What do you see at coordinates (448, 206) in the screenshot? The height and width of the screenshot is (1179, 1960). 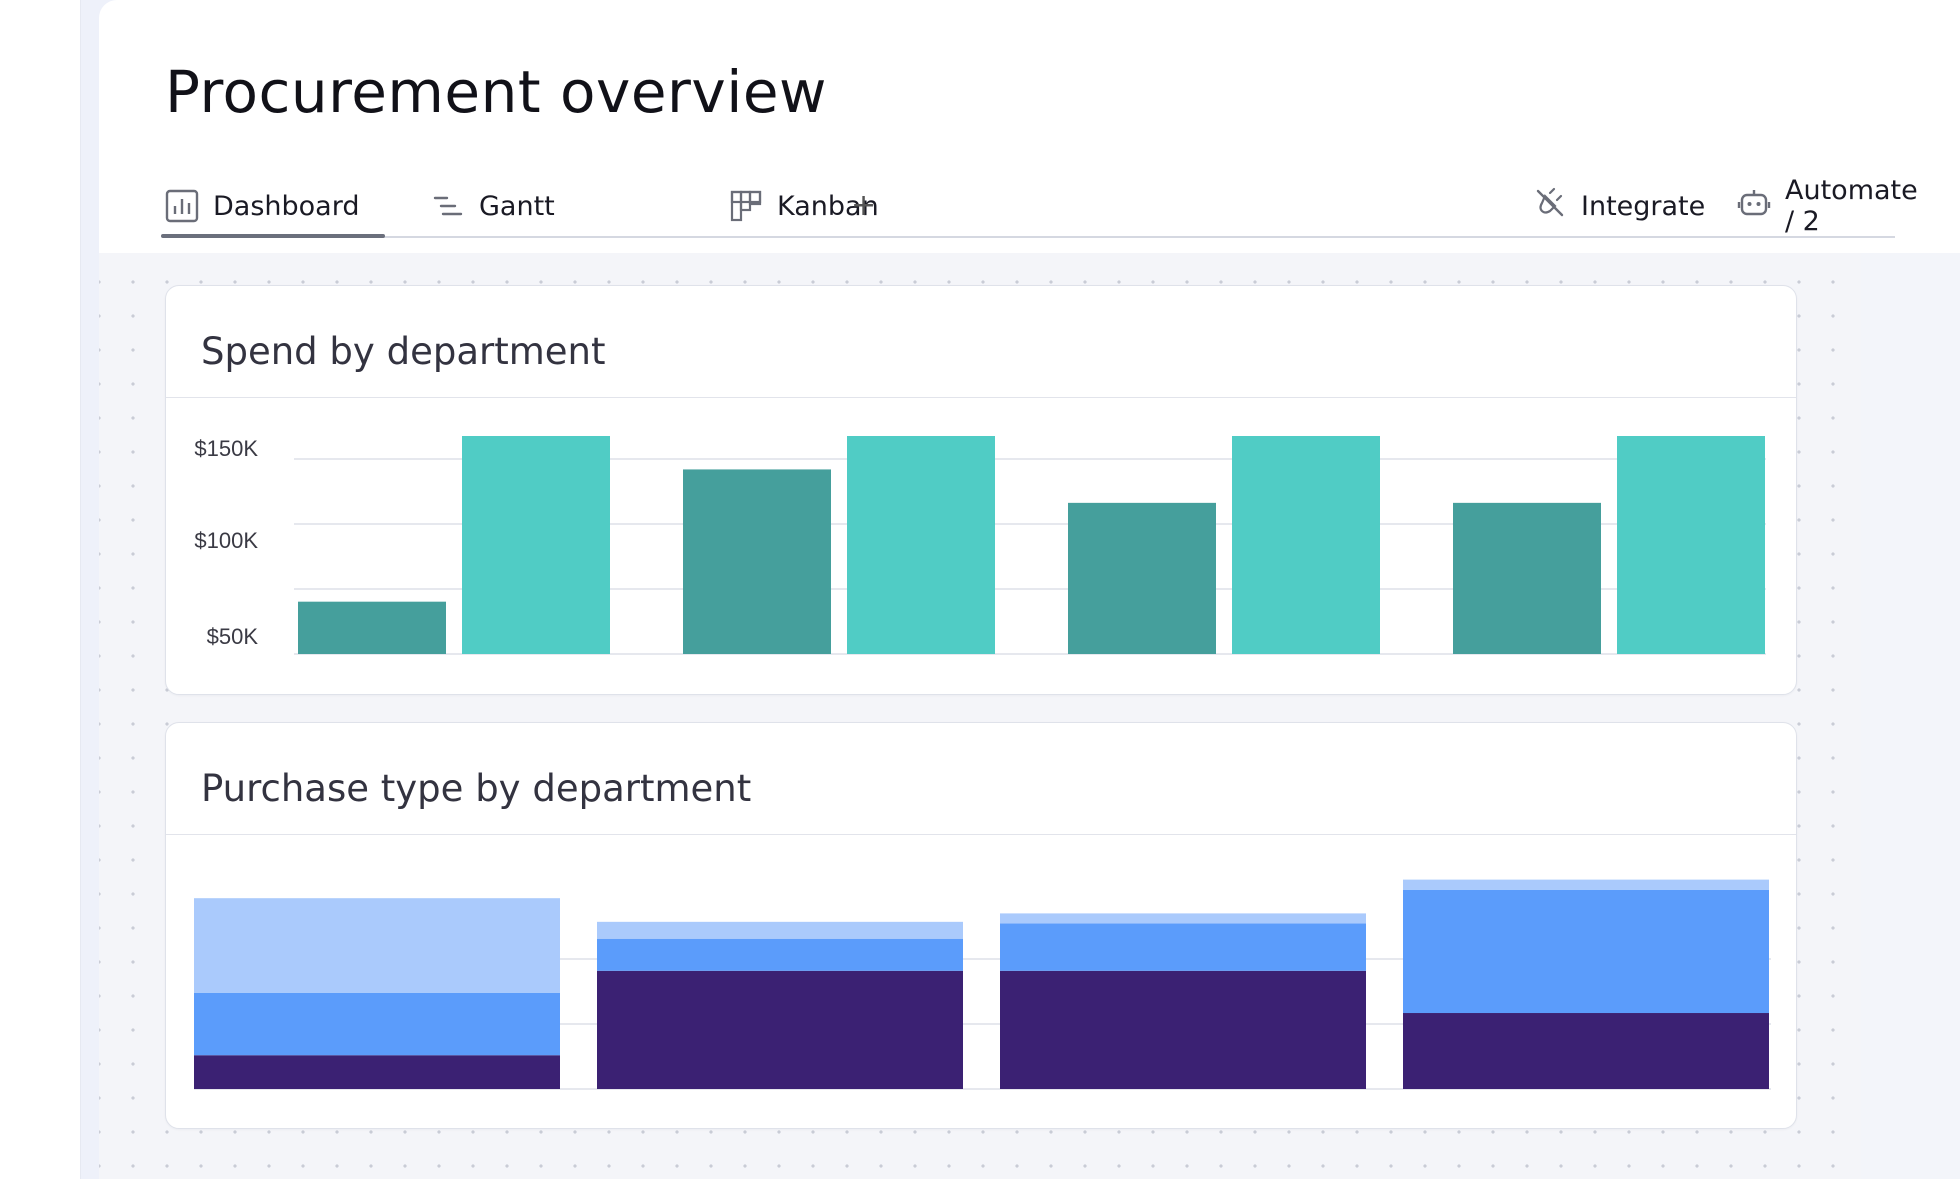 I see `gantt-icon` at bounding box center [448, 206].